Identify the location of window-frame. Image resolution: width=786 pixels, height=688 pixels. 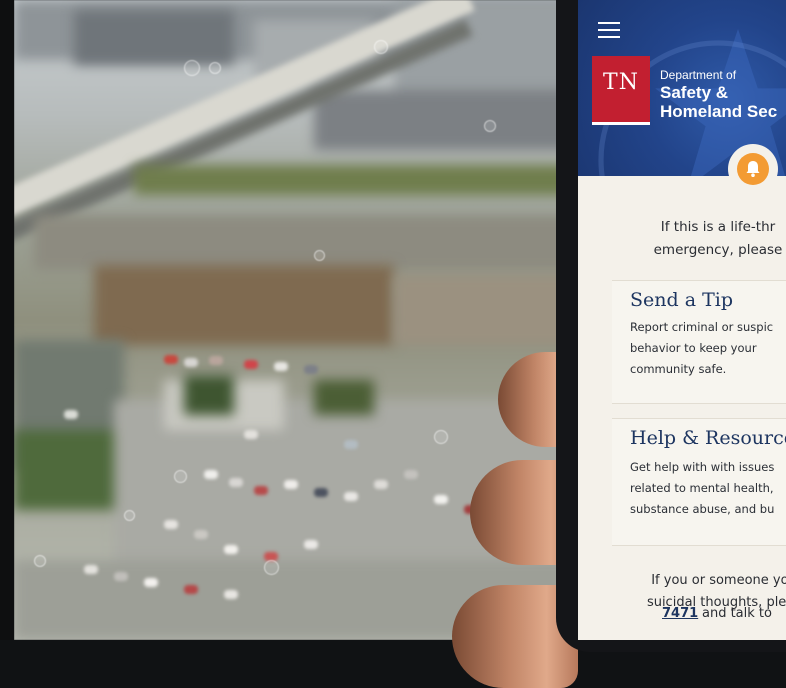
(7, 344).